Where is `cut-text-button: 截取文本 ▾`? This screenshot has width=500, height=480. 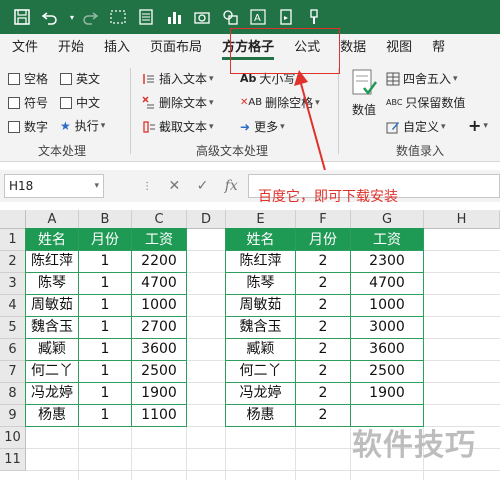 cut-text-button: 截取文本 ▾ is located at coordinates (178, 126).